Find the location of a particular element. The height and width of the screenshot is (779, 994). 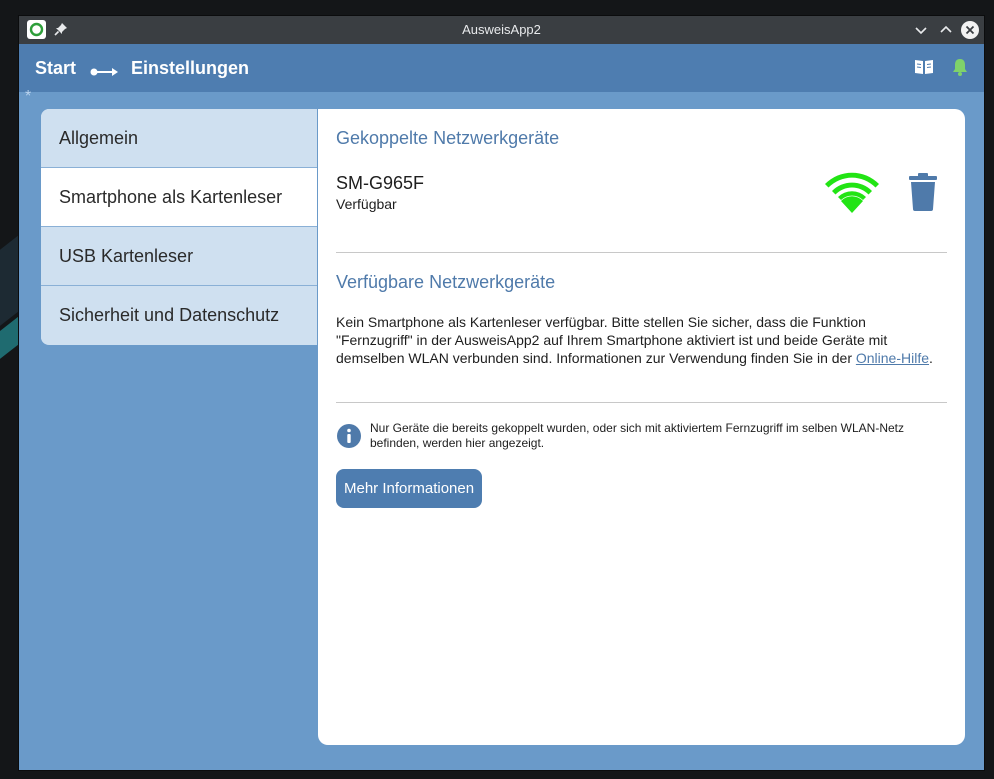

title-bar: AusweisApp2 is located at coordinates (501, 30).